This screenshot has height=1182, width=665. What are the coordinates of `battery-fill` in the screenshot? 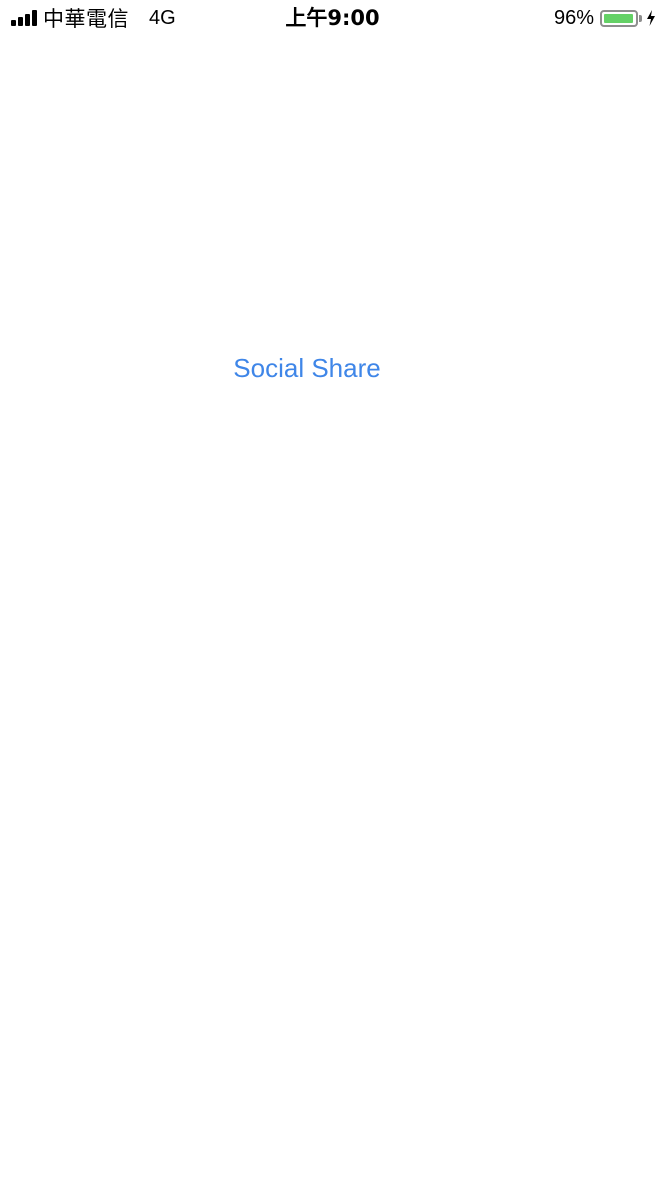 It's located at (618, 18).